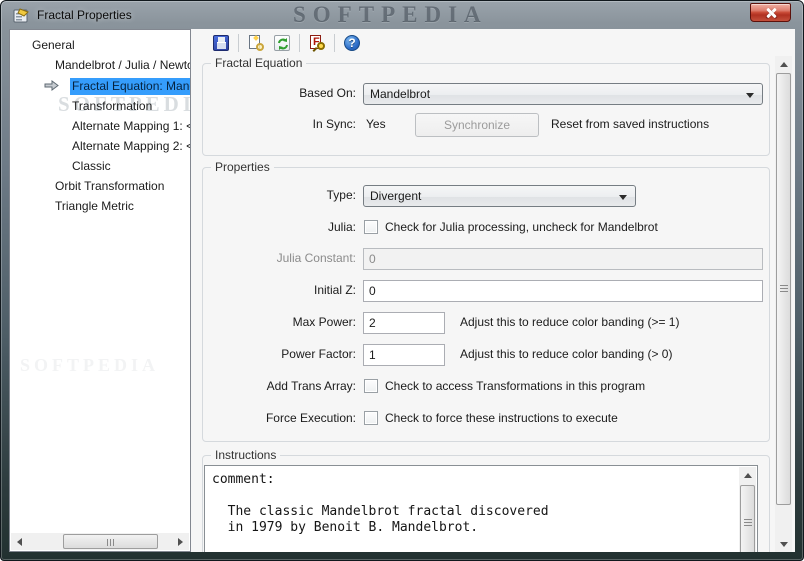 This screenshot has width=804, height=561. What do you see at coordinates (21, 15) in the screenshot?
I see `app-icon` at bounding box center [21, 15].